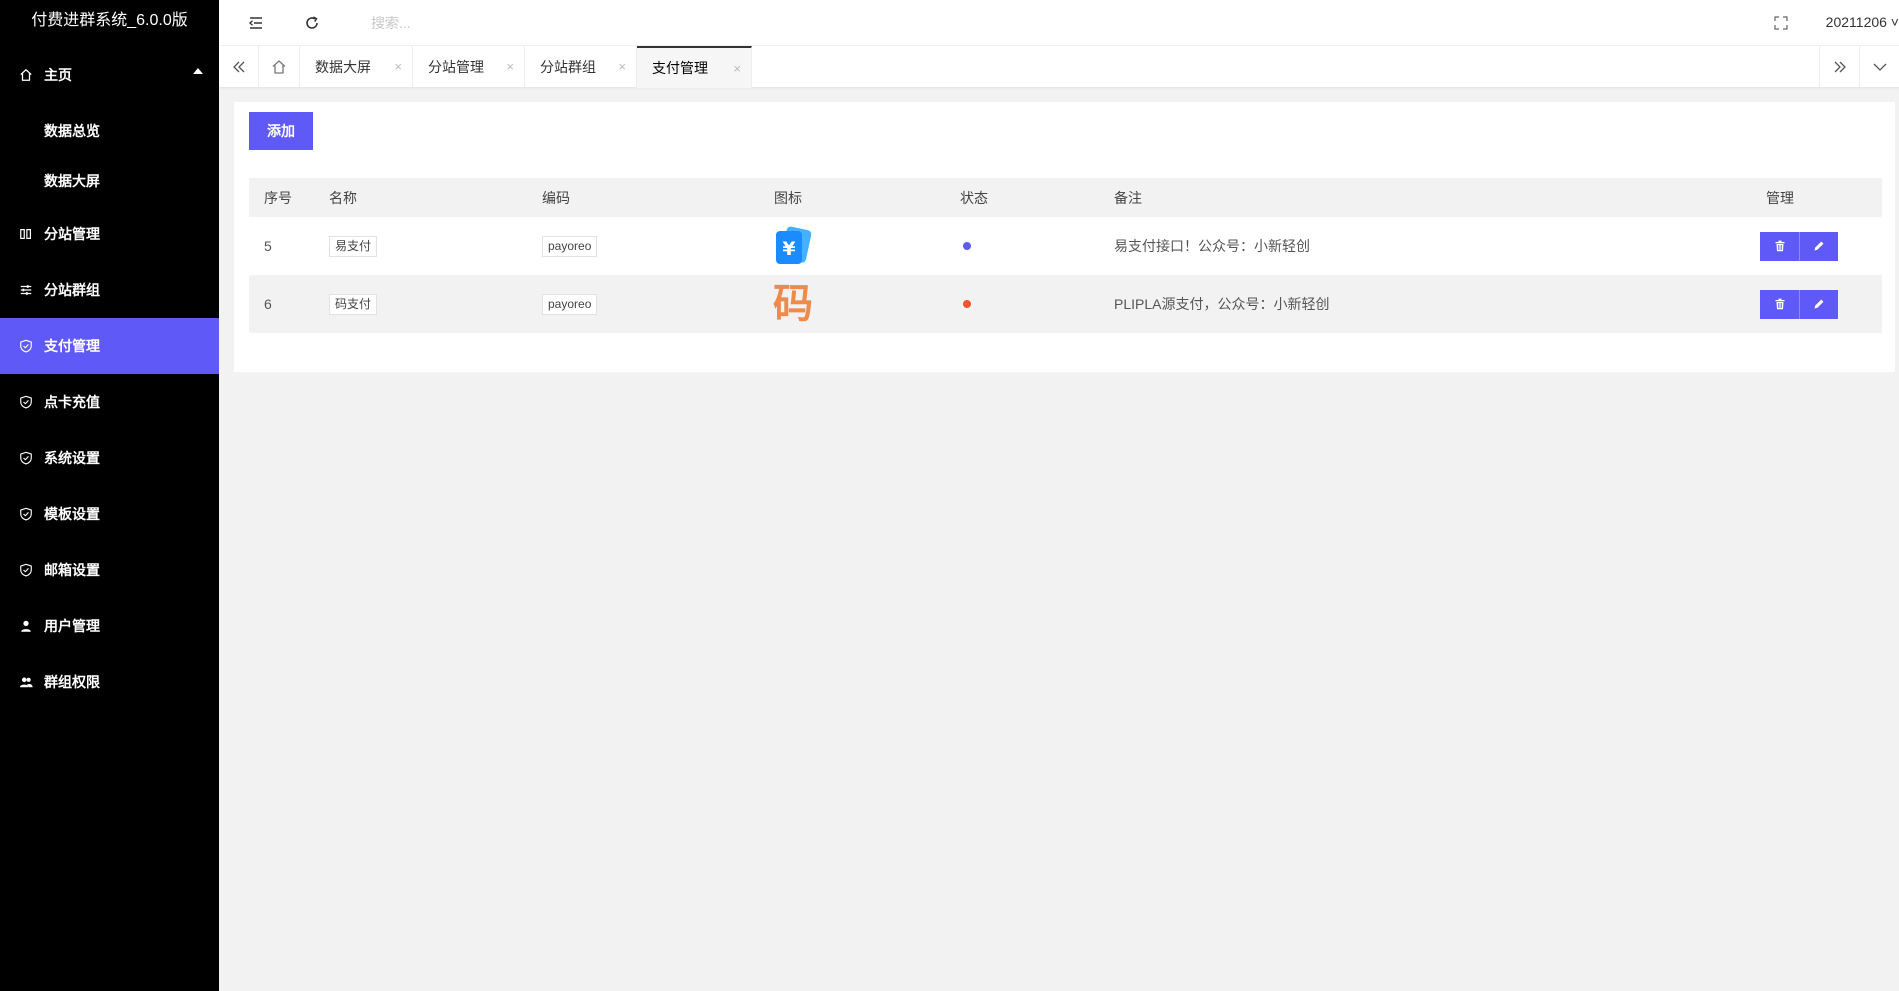 The width and height of the screenshot is (1899, 991). What do you see at coordinates (974, 197) in the screenshot?
I see `header-status: 状态` at bounding box center [974, 197].